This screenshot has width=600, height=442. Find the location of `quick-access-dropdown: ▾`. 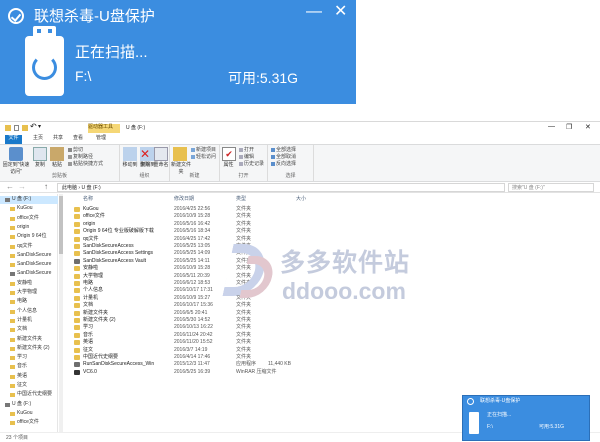

quick-access-dropdown: ▾ is located at coordinates (39, 126).